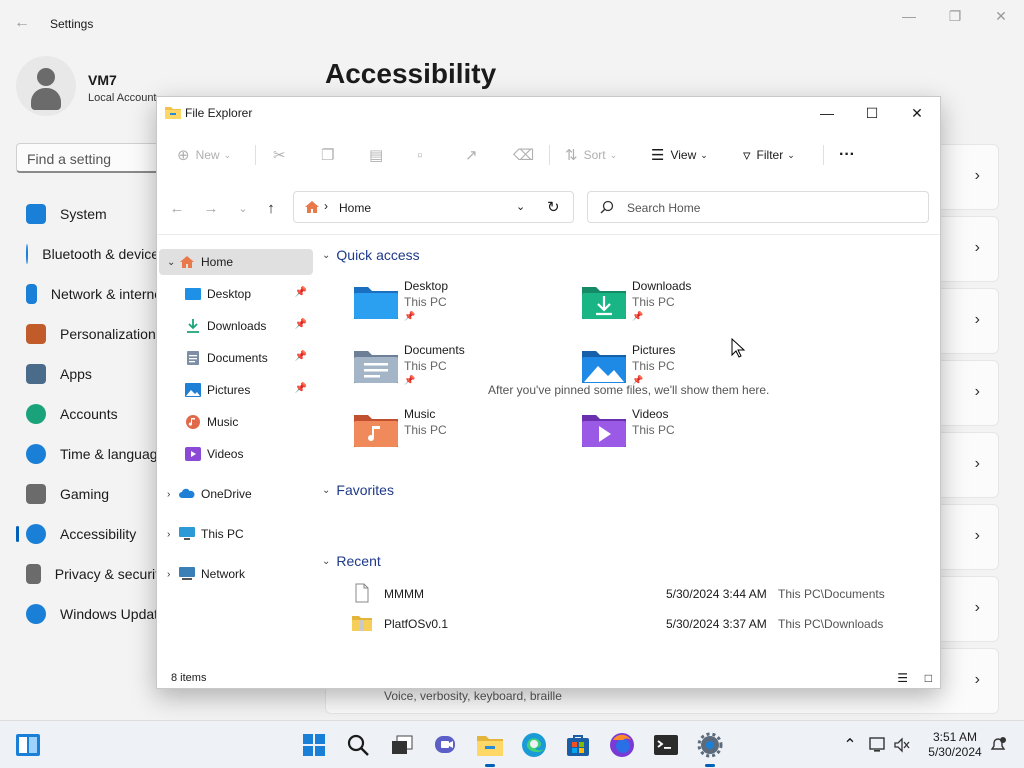  What do you see at coordinates (666, 745) in the screenshot?
I see `terminal-icon` at bounding box center [666, 745].